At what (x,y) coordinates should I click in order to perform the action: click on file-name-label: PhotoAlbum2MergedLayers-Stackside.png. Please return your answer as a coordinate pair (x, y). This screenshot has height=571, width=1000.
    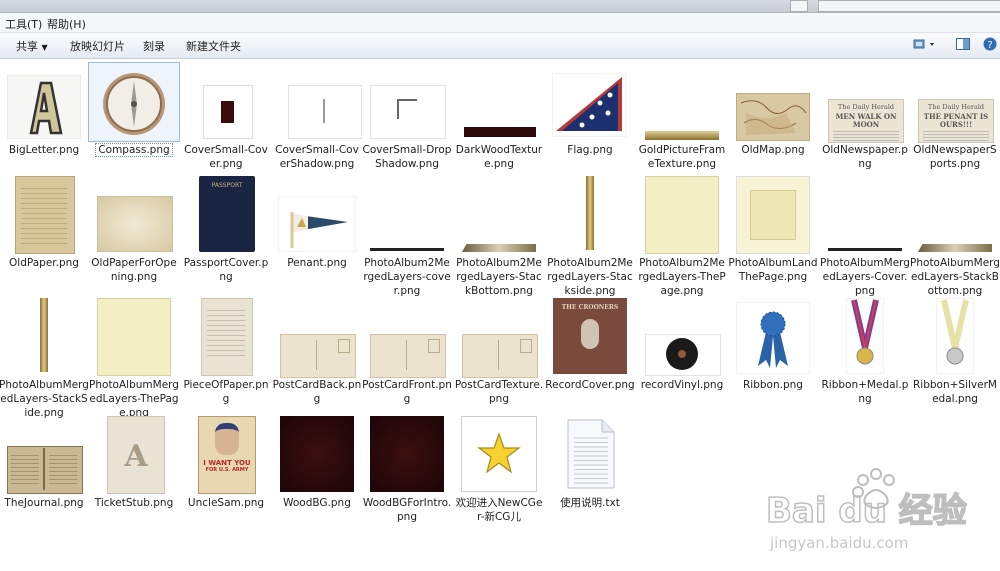
    Looking at the image, I should click on (590, 277).